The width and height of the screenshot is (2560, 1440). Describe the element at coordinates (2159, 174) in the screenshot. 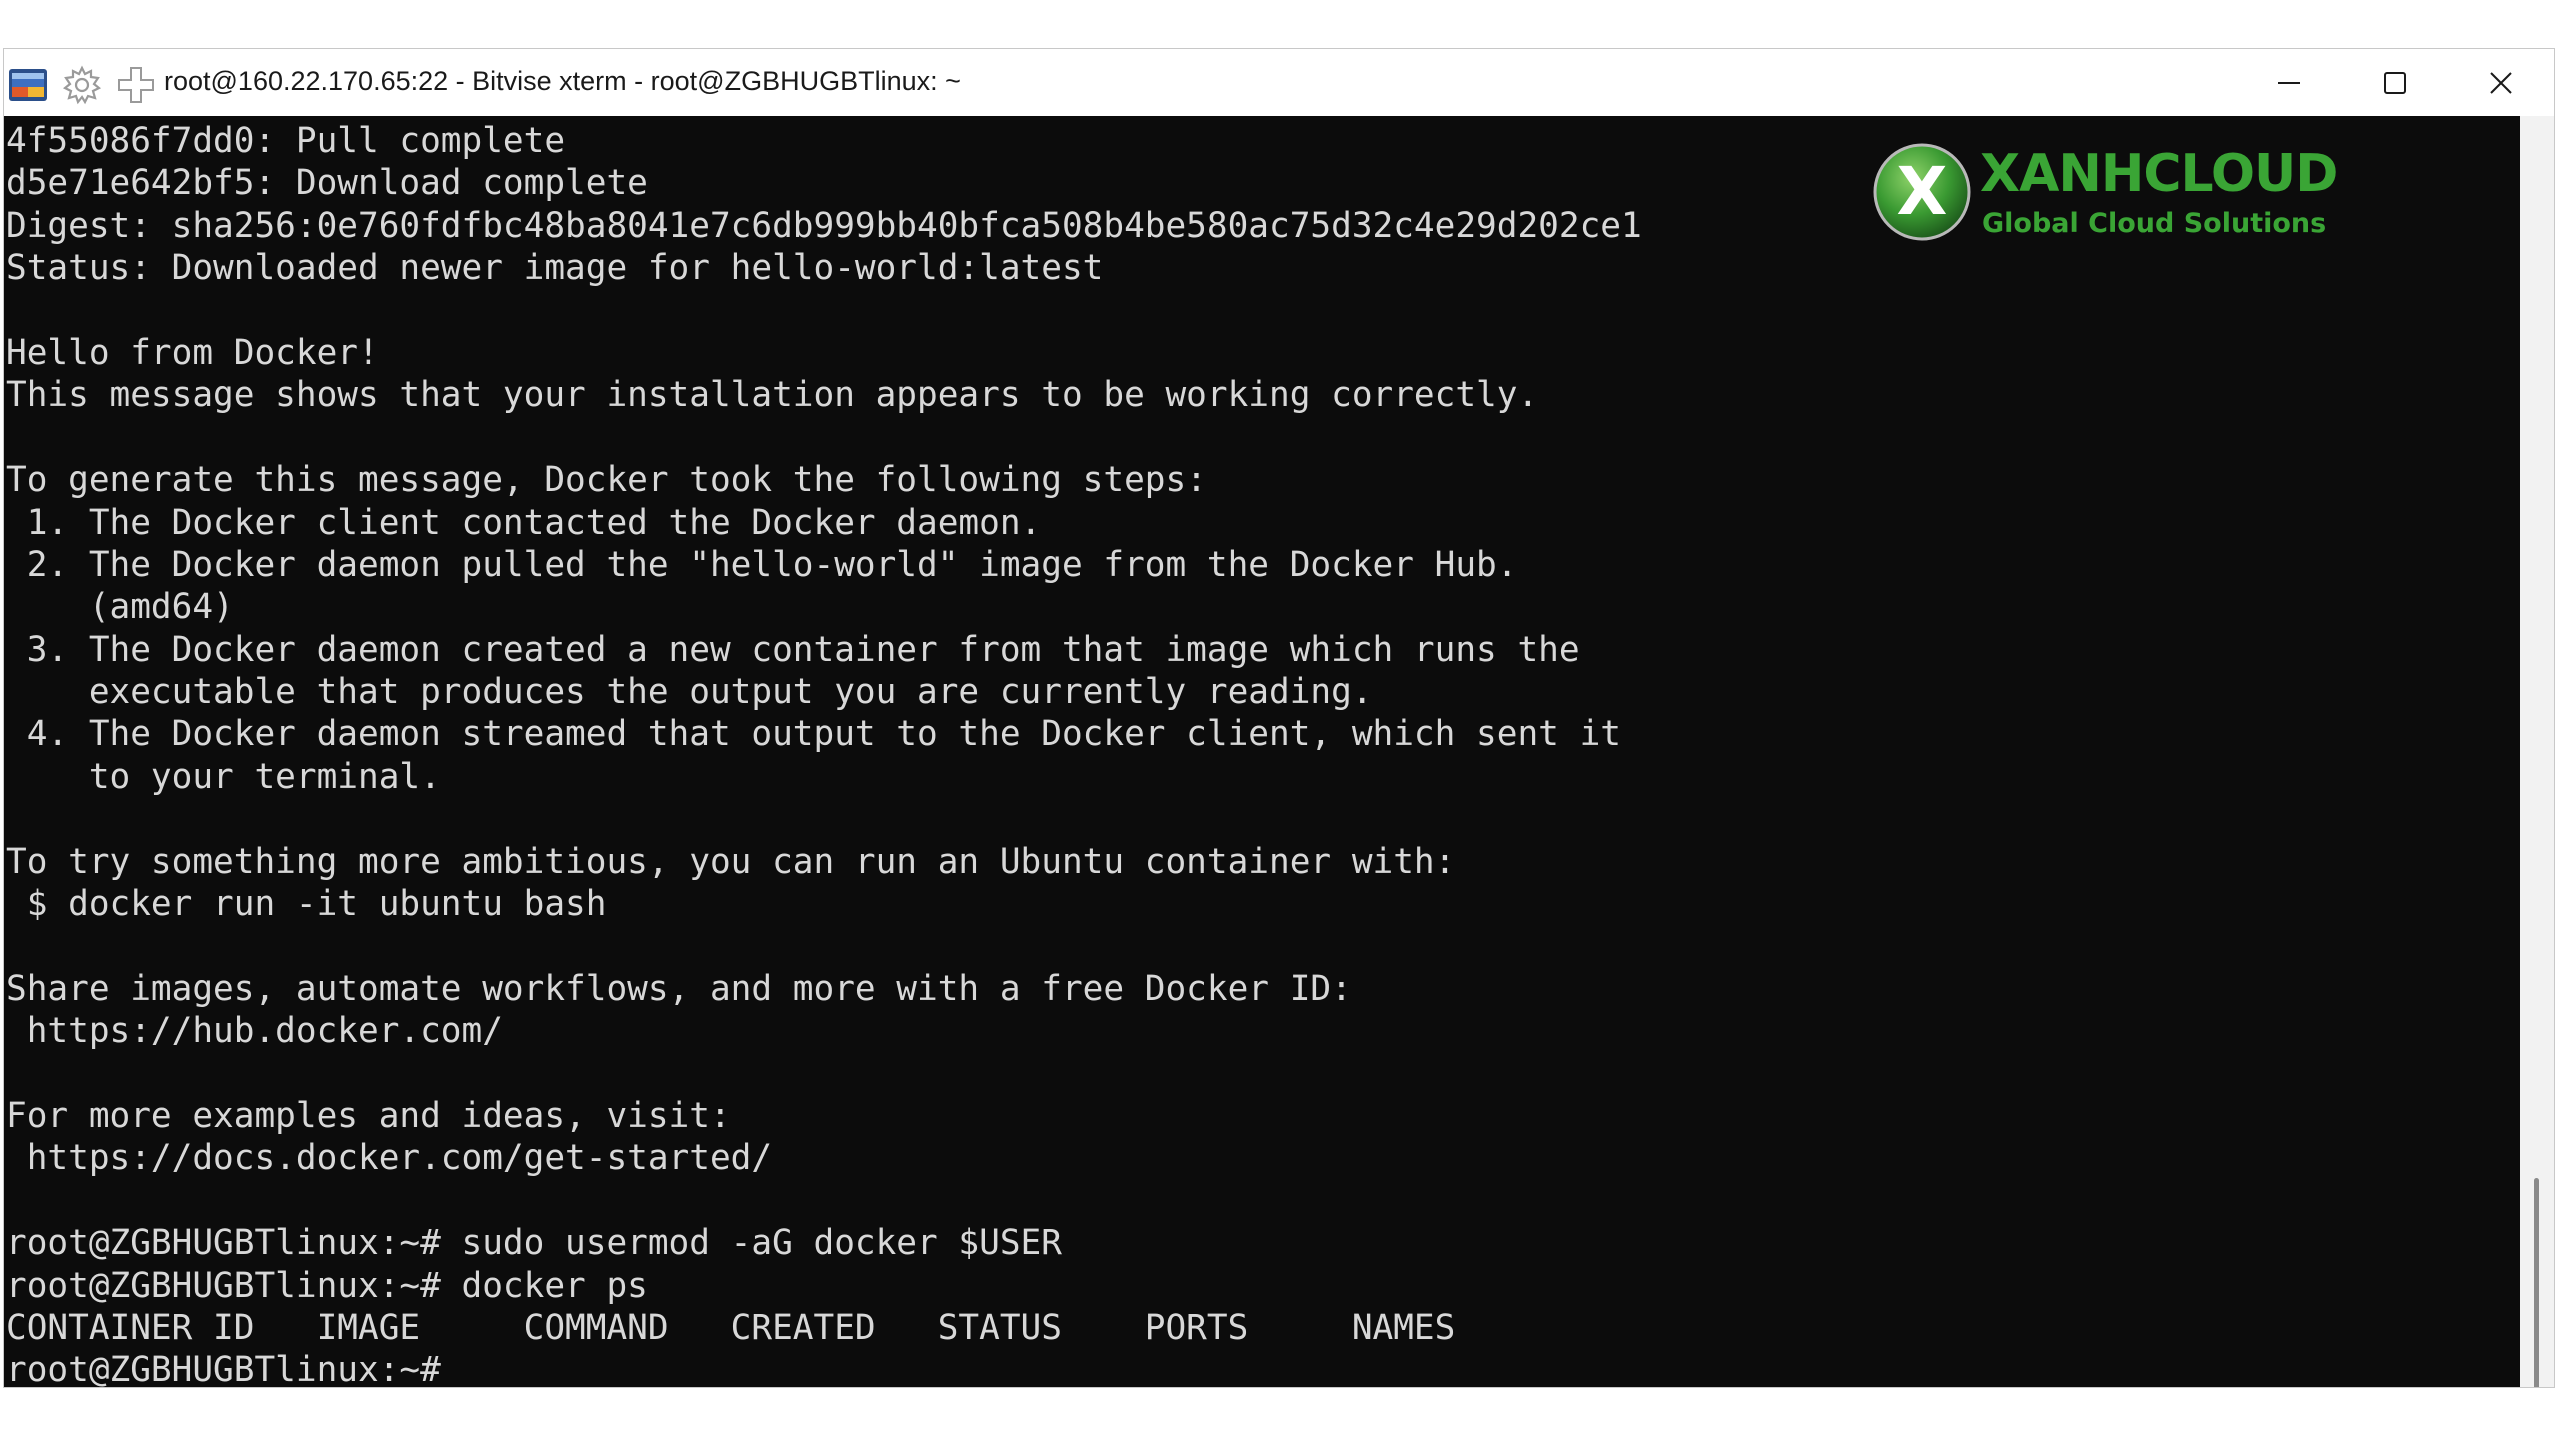

I see `logo-name: XANHCLOUD` at that location.